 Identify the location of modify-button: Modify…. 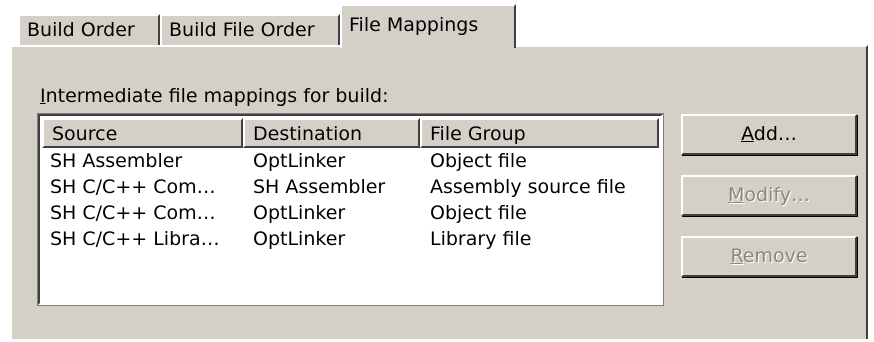
(769, 195).